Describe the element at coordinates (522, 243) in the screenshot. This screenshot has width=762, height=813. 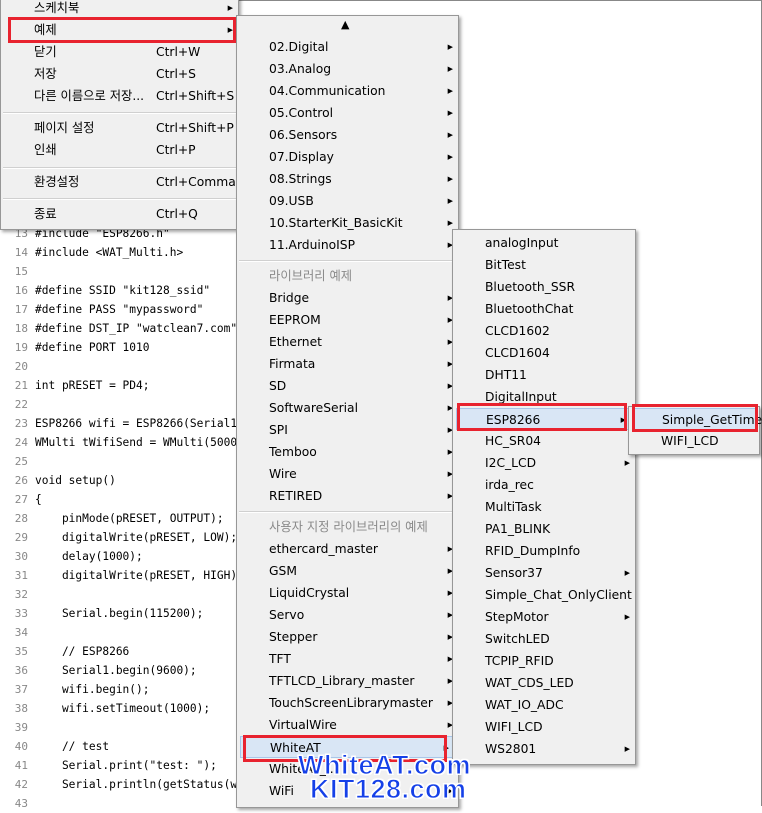
I see `menu-item-label: analogInput` at that location.